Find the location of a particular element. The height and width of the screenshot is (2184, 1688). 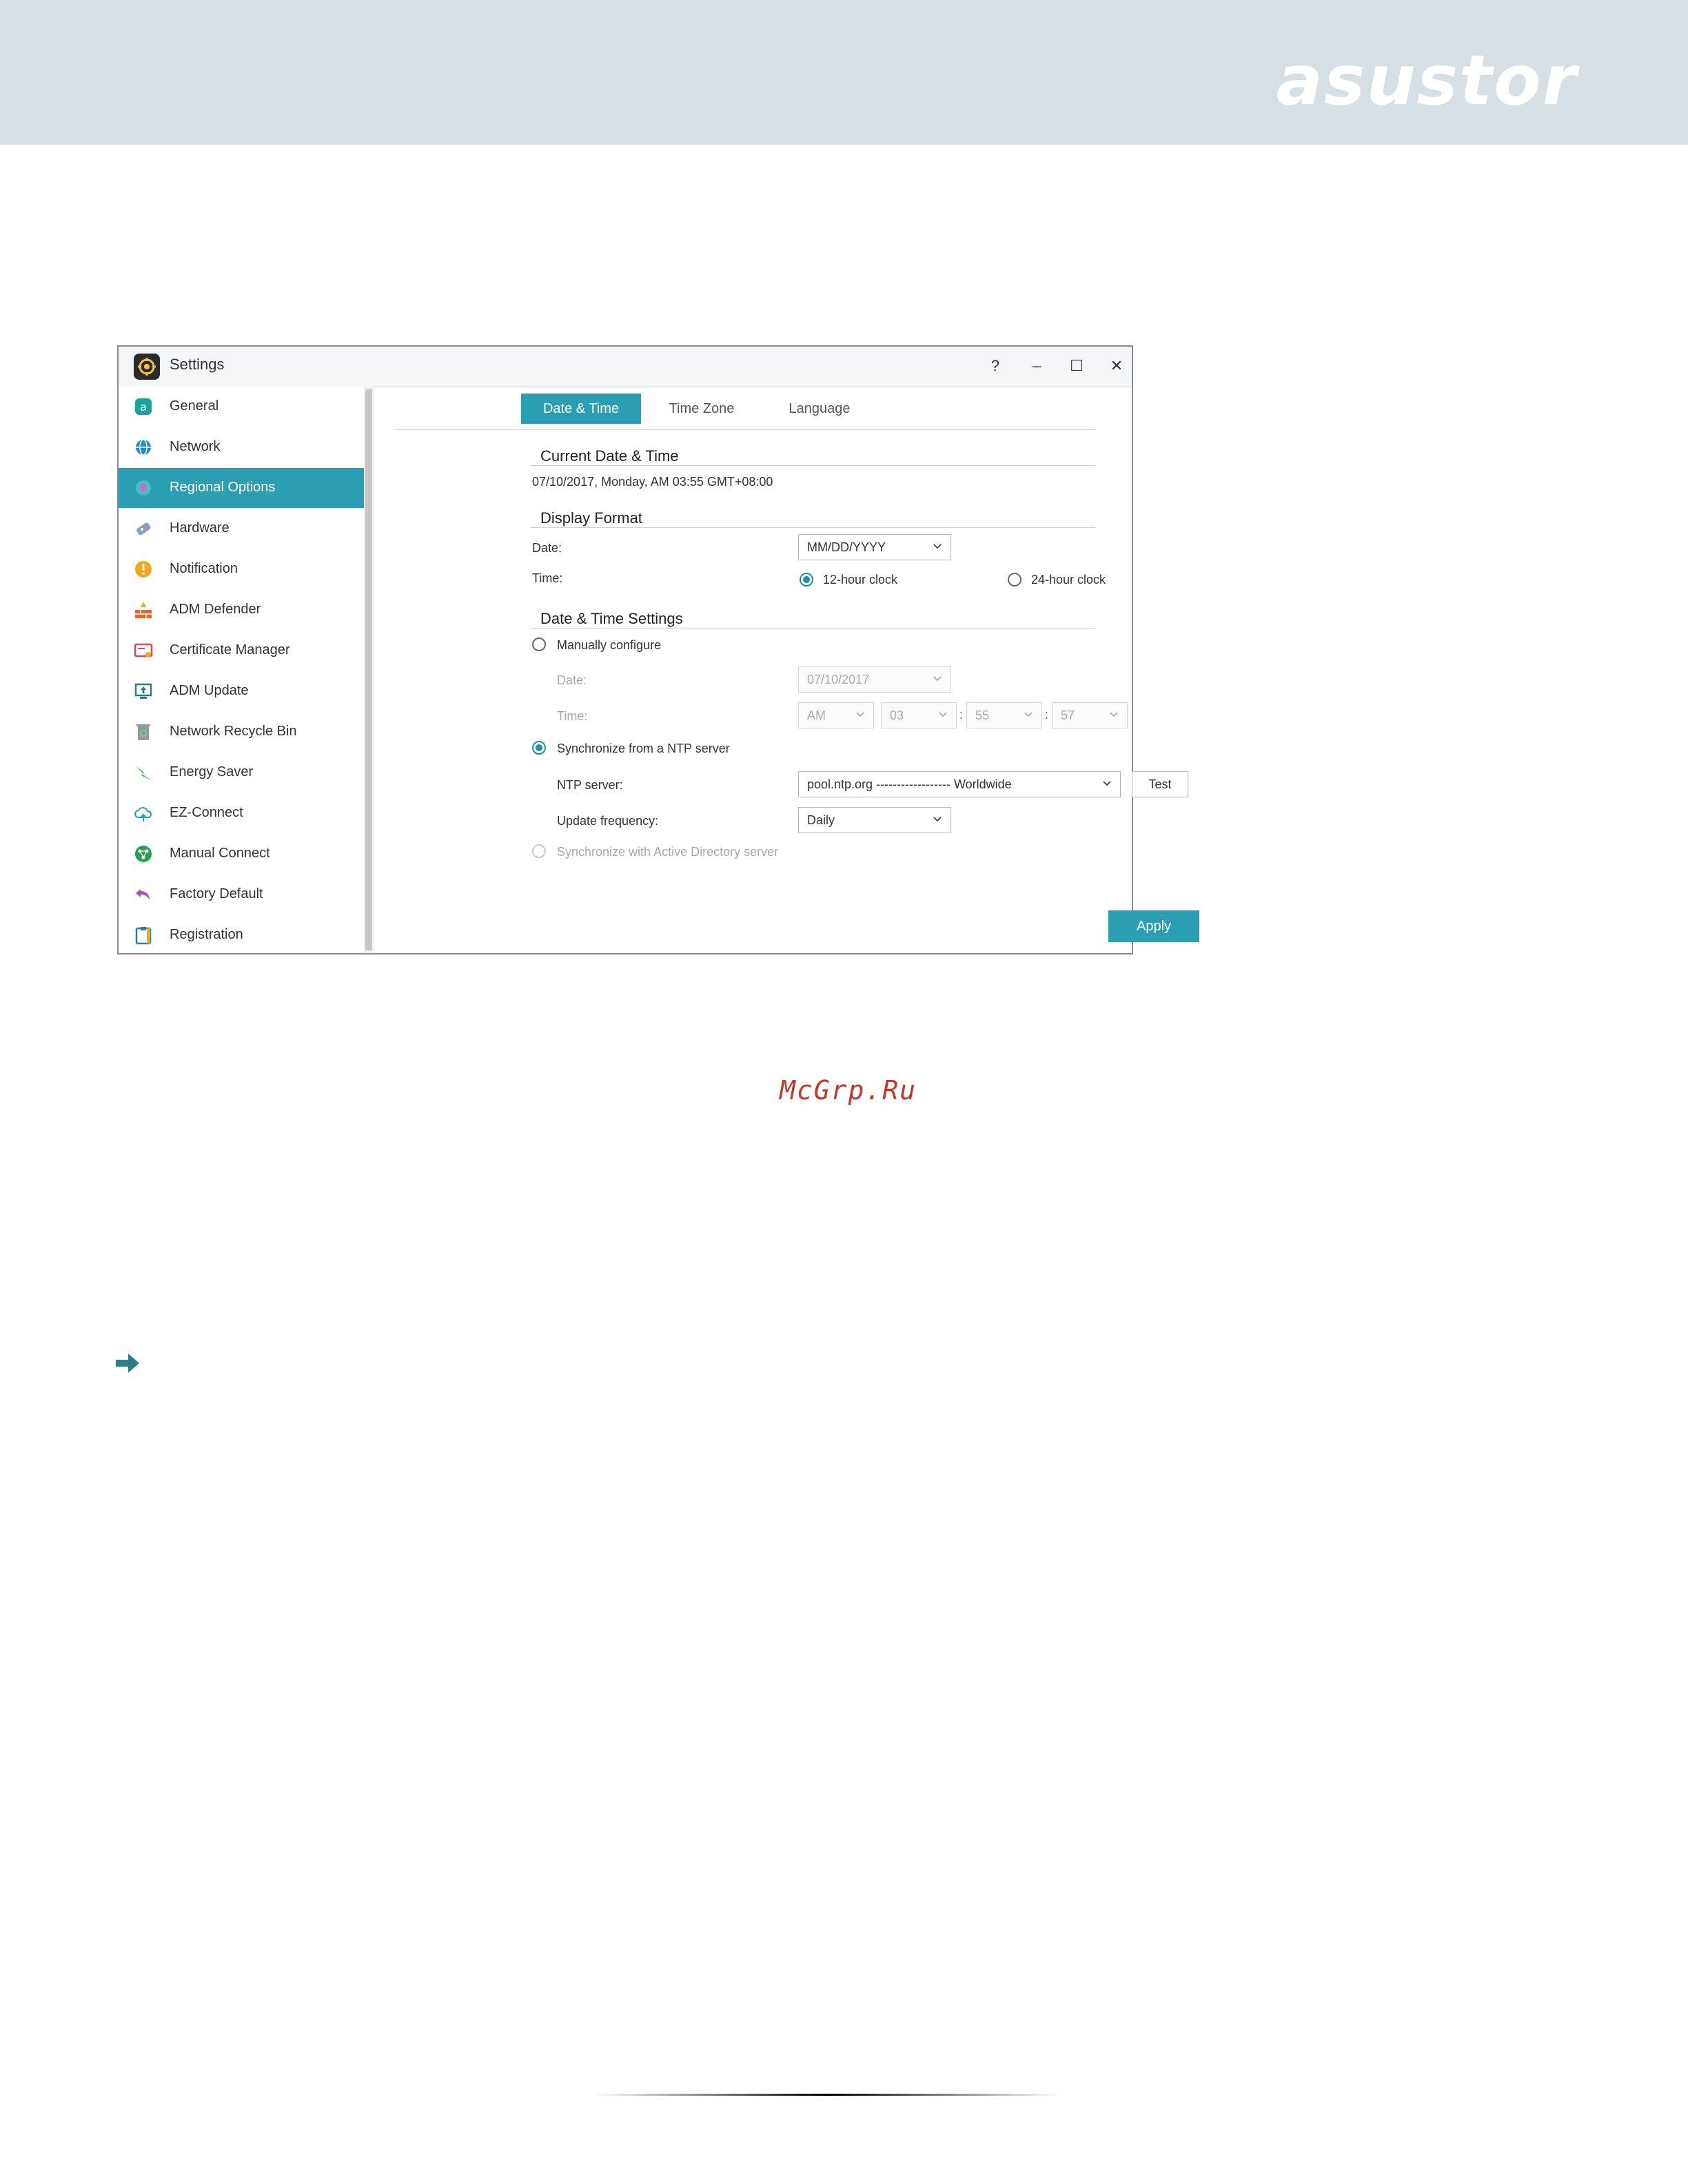

date-format-value: MM/DD/YYYY is located at coordinates (846, 547).